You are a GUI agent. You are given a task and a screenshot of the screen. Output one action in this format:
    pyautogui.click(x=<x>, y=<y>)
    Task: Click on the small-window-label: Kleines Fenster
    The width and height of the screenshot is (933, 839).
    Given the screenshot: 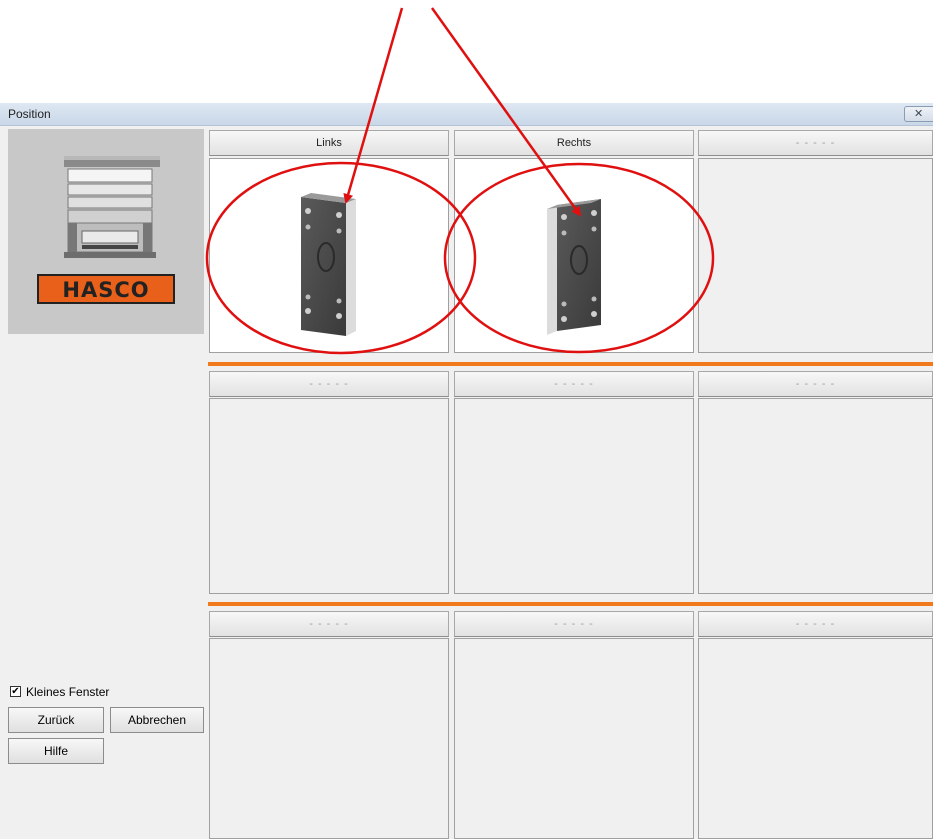 What is the action you would take?
    pyautogui.click(x=68, y=692)
    